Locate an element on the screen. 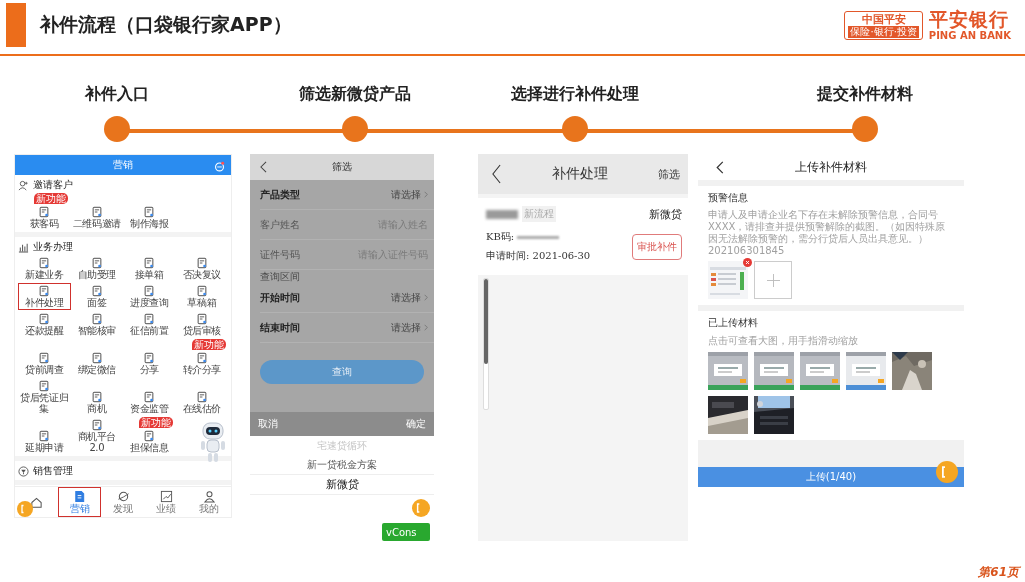 This screenshot has width=1025, height=582. feature-item: 二维码邀请 is located at coordinates (96, 217).